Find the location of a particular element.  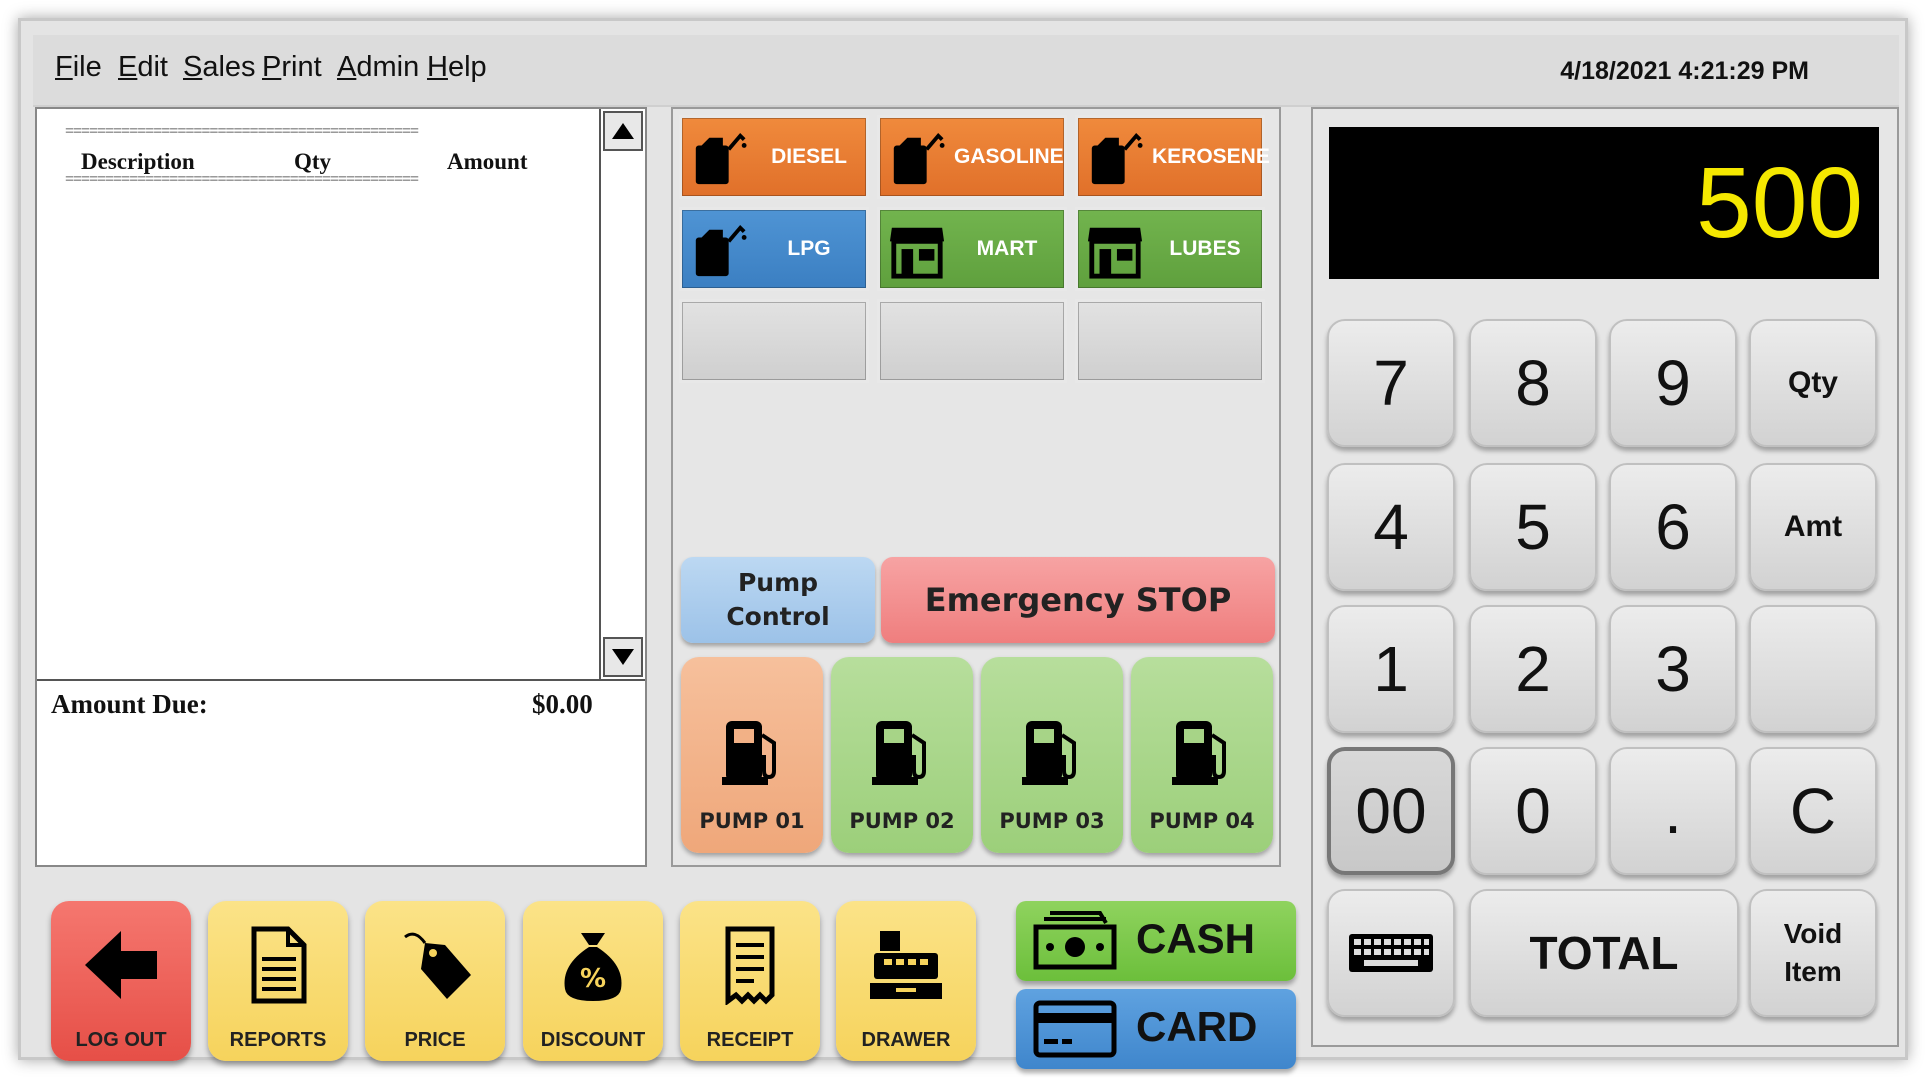

reports-label: REPORTS is located at coordinates (278, 1040).